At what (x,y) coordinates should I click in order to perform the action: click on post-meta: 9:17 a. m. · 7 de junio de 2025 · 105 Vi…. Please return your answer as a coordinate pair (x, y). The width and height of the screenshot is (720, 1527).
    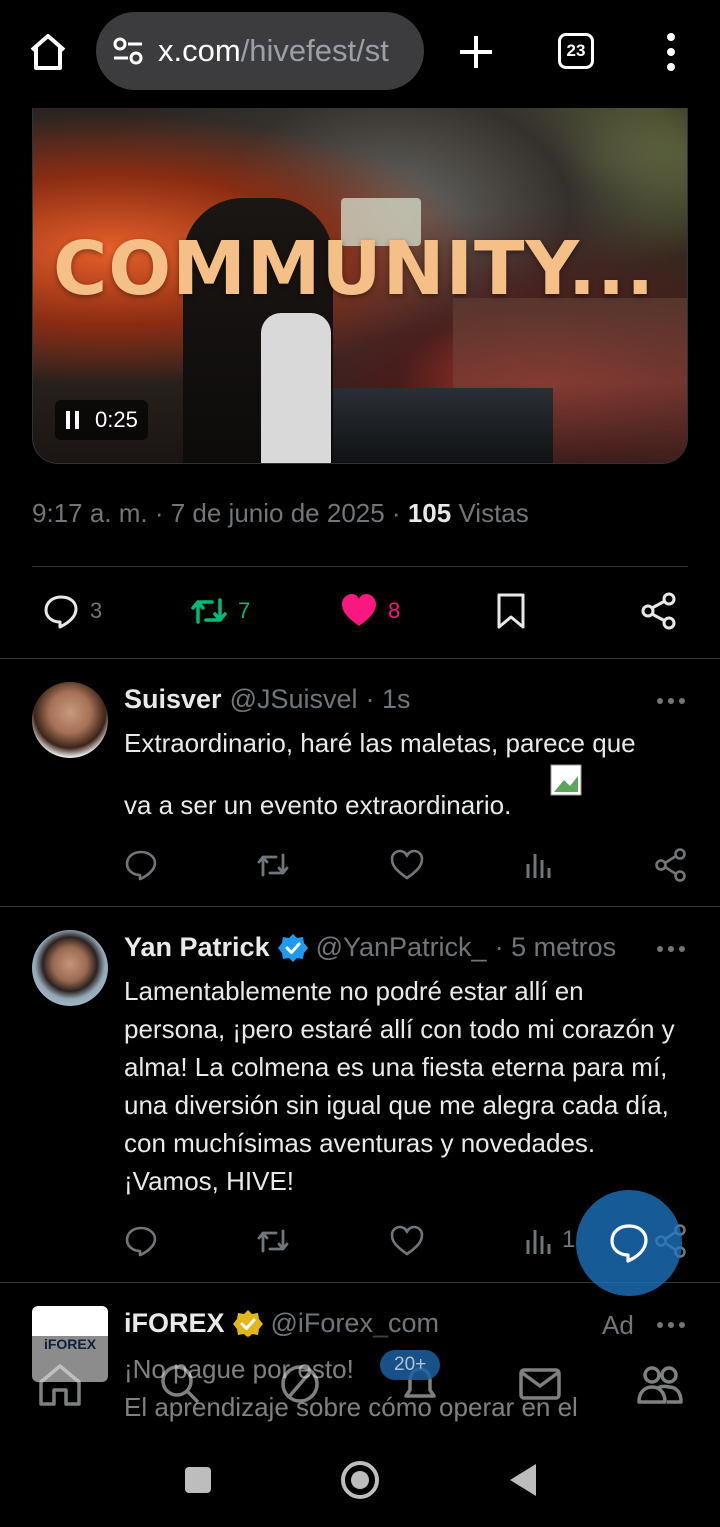
    Looking at the image, I should click on (280, 513).